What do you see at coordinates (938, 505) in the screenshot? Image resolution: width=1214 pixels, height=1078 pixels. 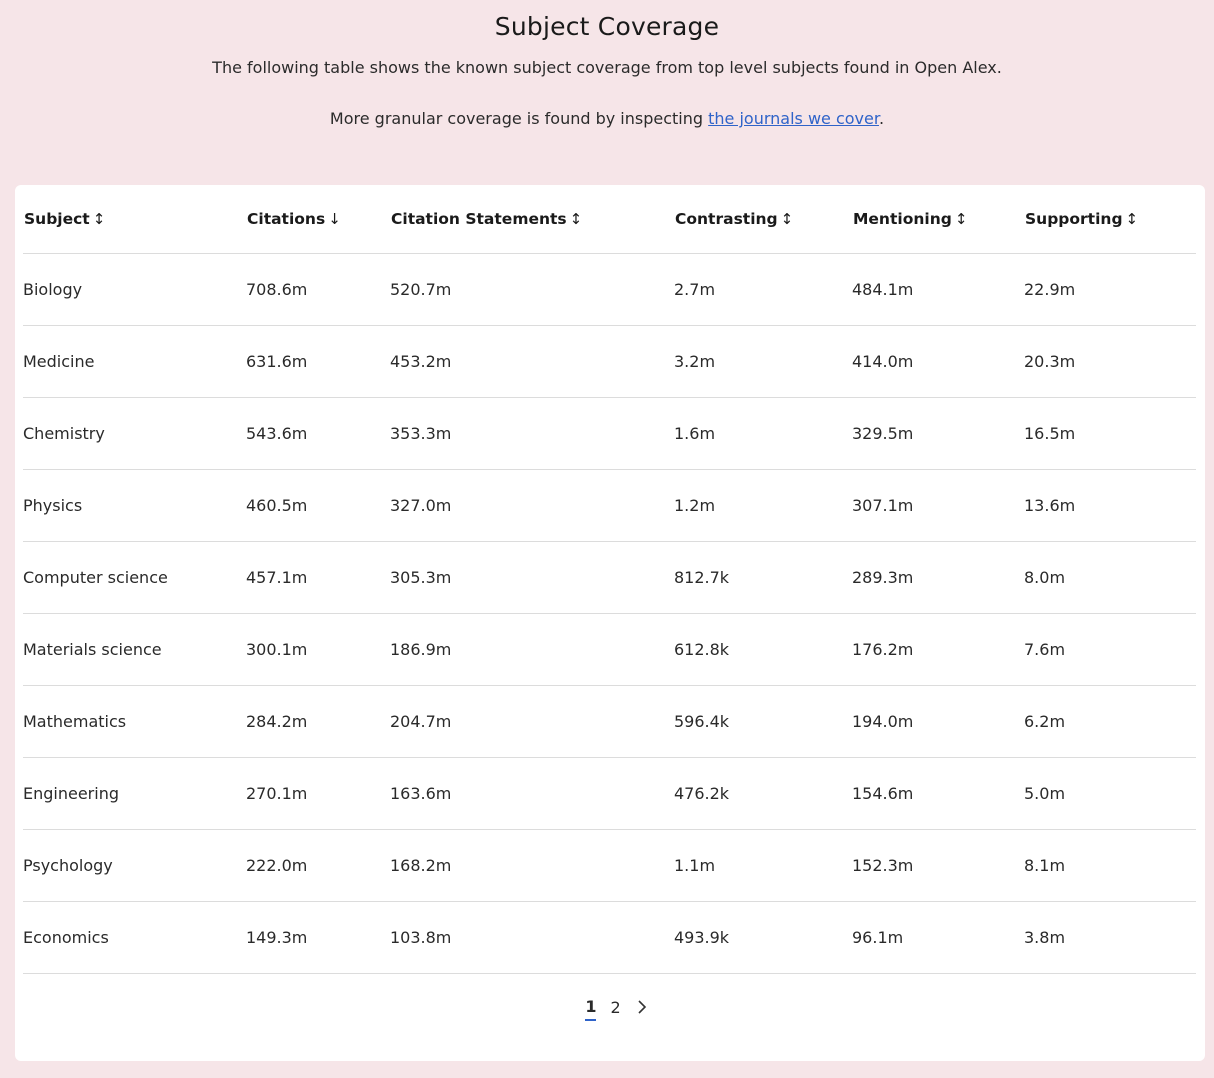 I see `mentioning-cell: 307.1m` at bounding box center [938, 505].